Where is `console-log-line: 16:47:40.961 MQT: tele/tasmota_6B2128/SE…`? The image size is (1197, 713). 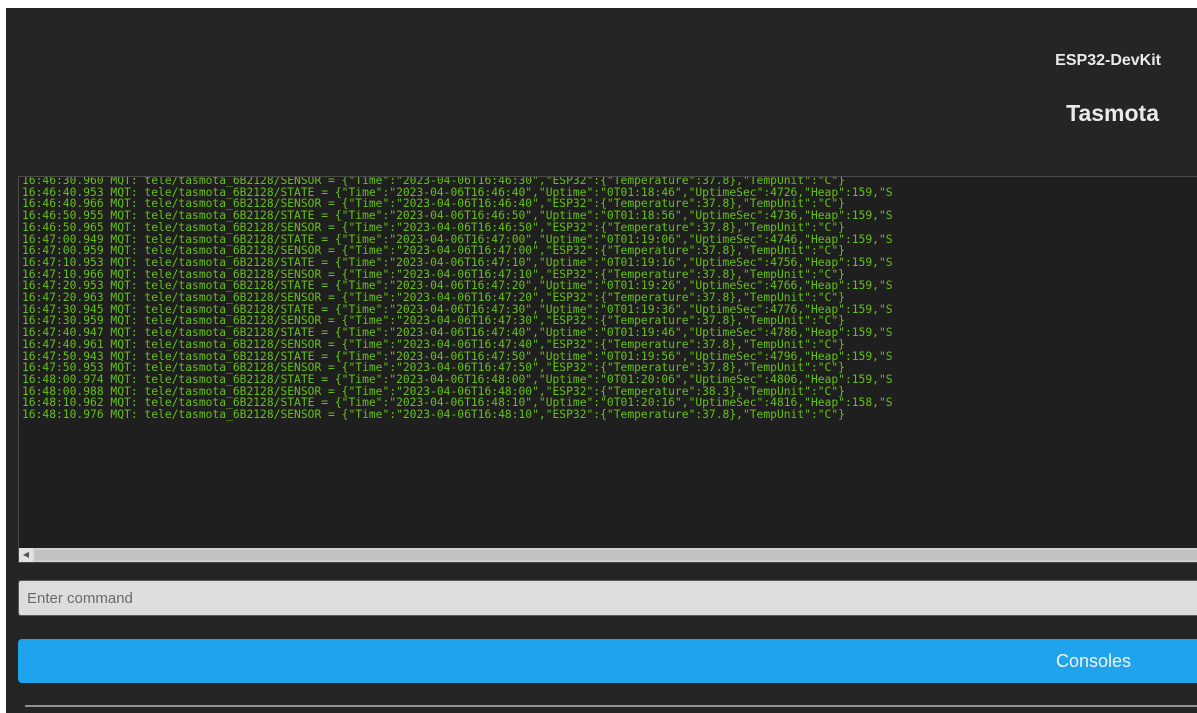
console-log-line: 16:47:40.961 MQT: tele/tasmota_6B2128/SE… is located at coordinates (433, 344).